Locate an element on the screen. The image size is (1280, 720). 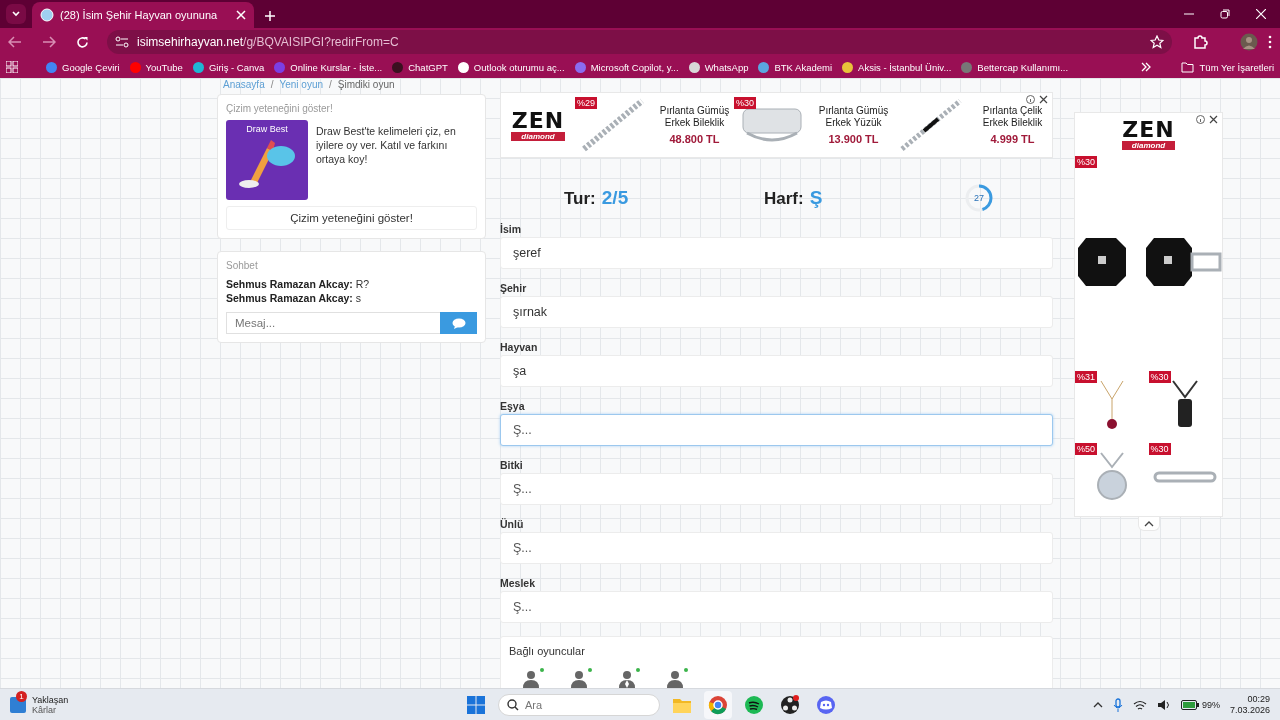
search-field: Ara is located at coordinates (579, 705).